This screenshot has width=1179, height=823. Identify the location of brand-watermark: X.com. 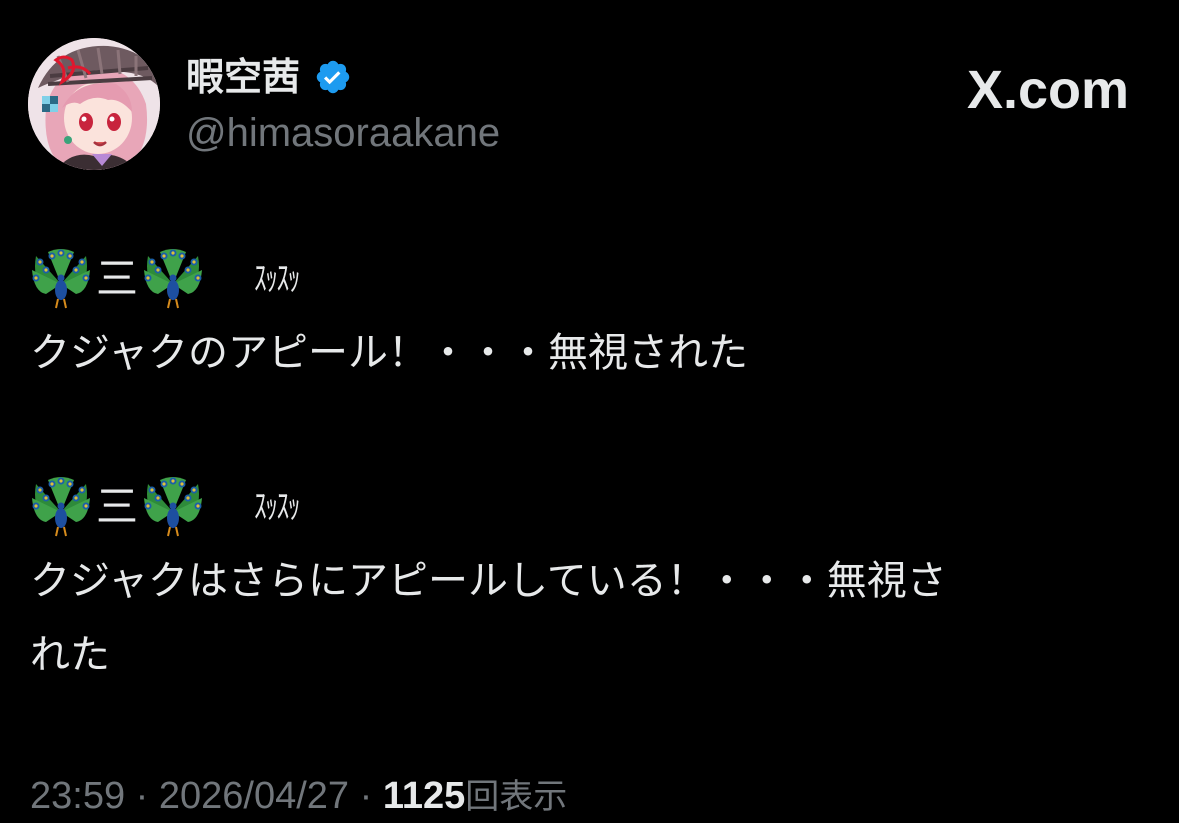
(1048, 90).